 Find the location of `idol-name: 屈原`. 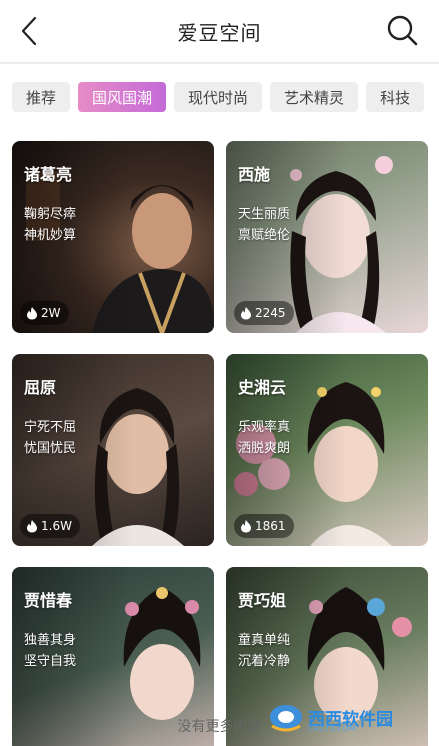

idol-name: 屈原 is located at coordinates (40, 387).